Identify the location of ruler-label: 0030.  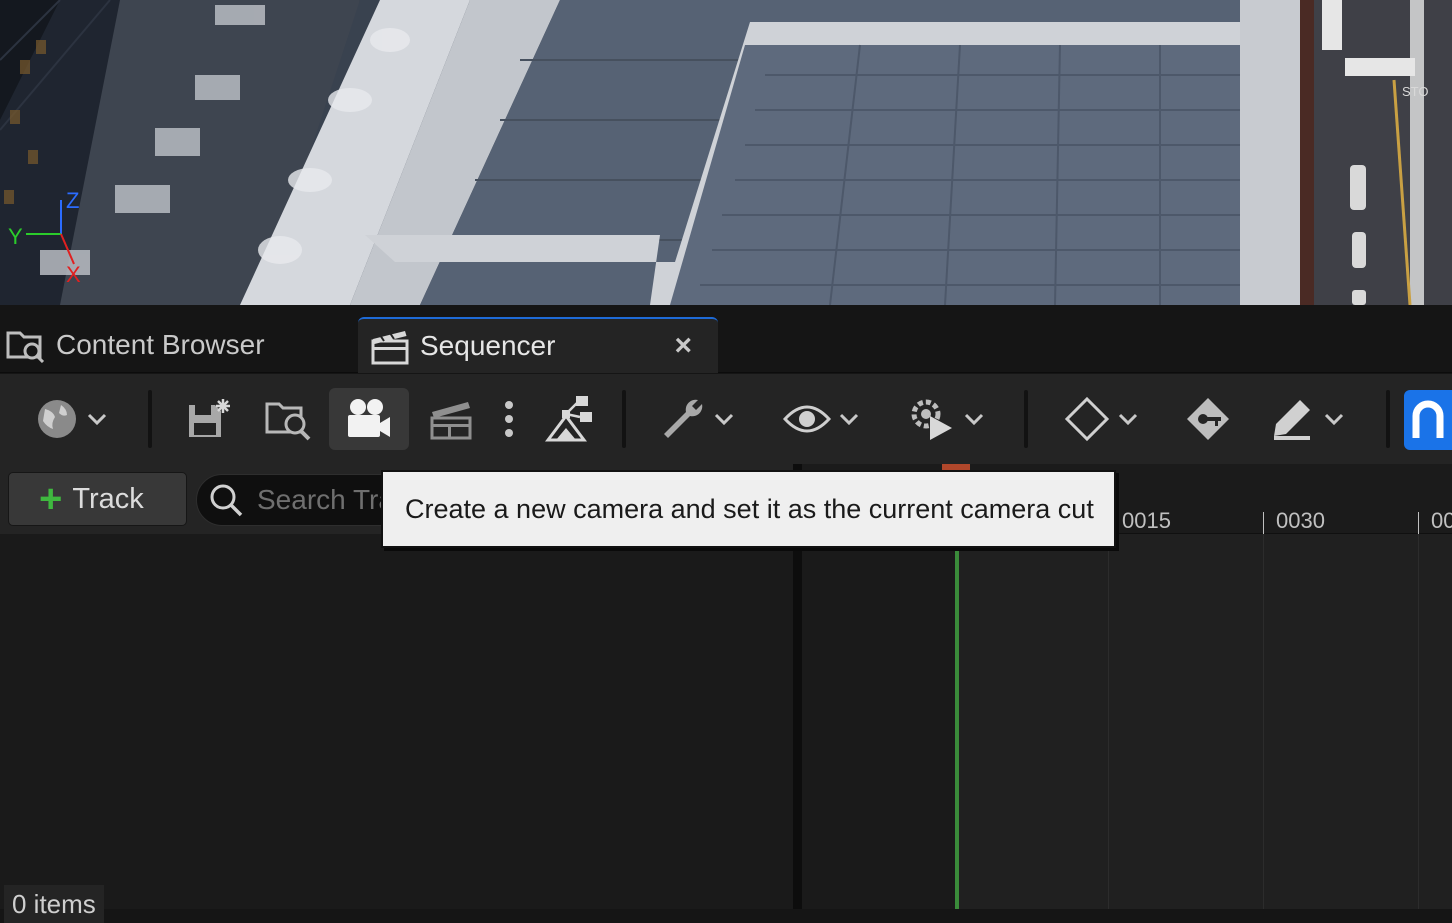
(1300, 520).